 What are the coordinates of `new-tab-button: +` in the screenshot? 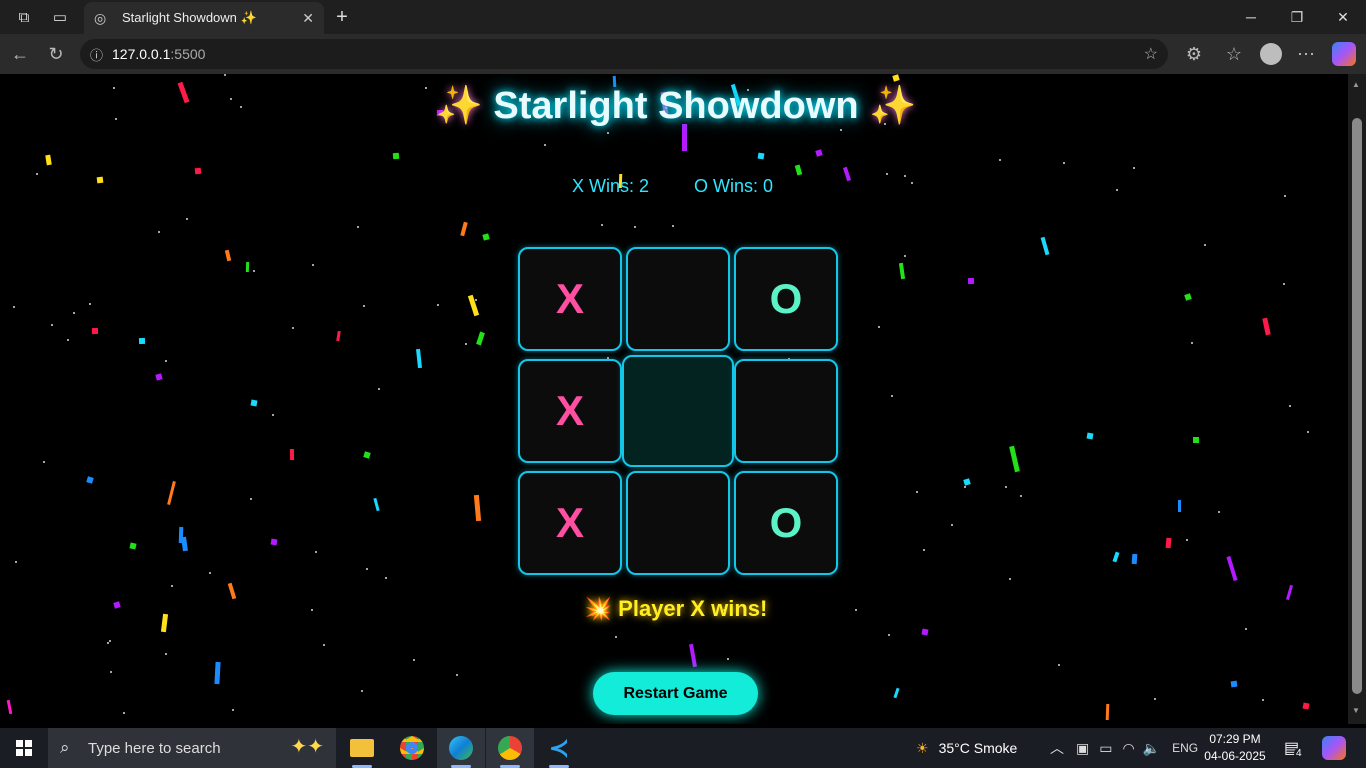 It's located at (342, 17).